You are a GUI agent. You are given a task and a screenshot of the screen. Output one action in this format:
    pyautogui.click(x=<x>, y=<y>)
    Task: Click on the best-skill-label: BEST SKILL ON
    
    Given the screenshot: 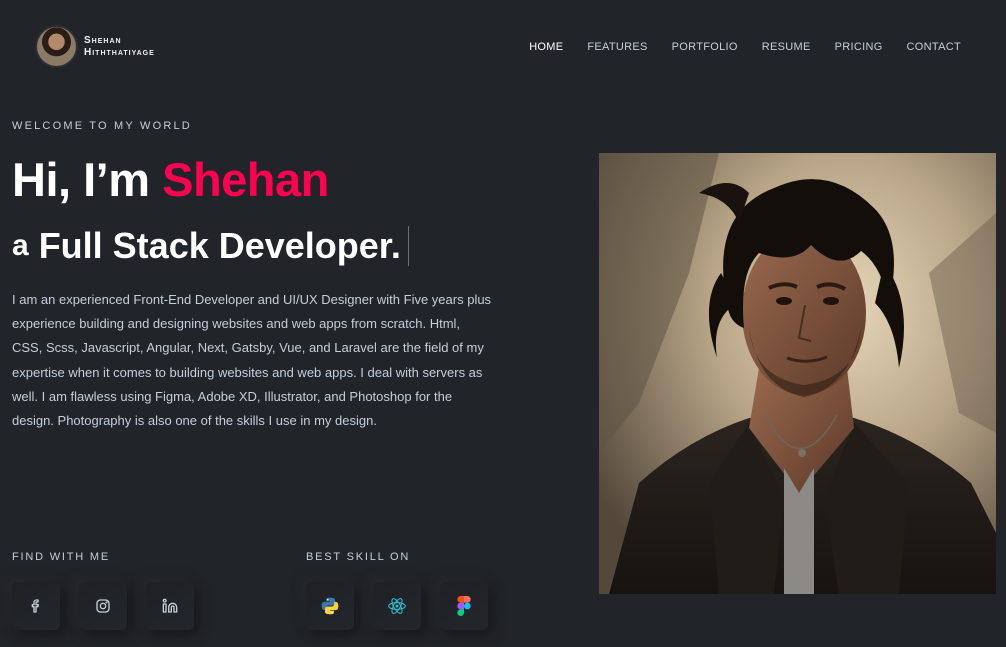 What is the action you would take?
    pyautogui.click(x=358, y=557)
    